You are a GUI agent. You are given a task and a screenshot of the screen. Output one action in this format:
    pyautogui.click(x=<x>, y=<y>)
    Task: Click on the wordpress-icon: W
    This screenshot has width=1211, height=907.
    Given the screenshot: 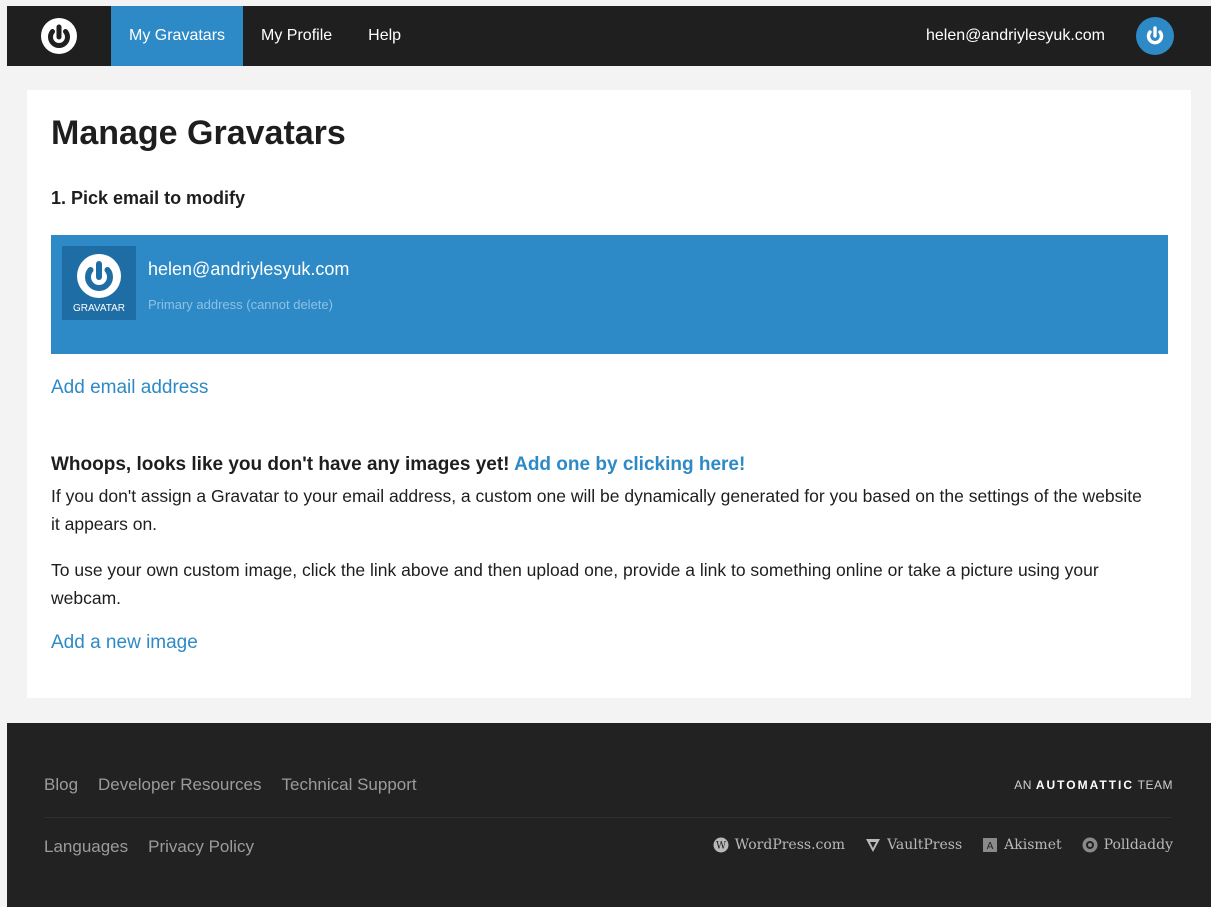 What is the action you would take?
    pyautogui.click(x=721, y=845)
    